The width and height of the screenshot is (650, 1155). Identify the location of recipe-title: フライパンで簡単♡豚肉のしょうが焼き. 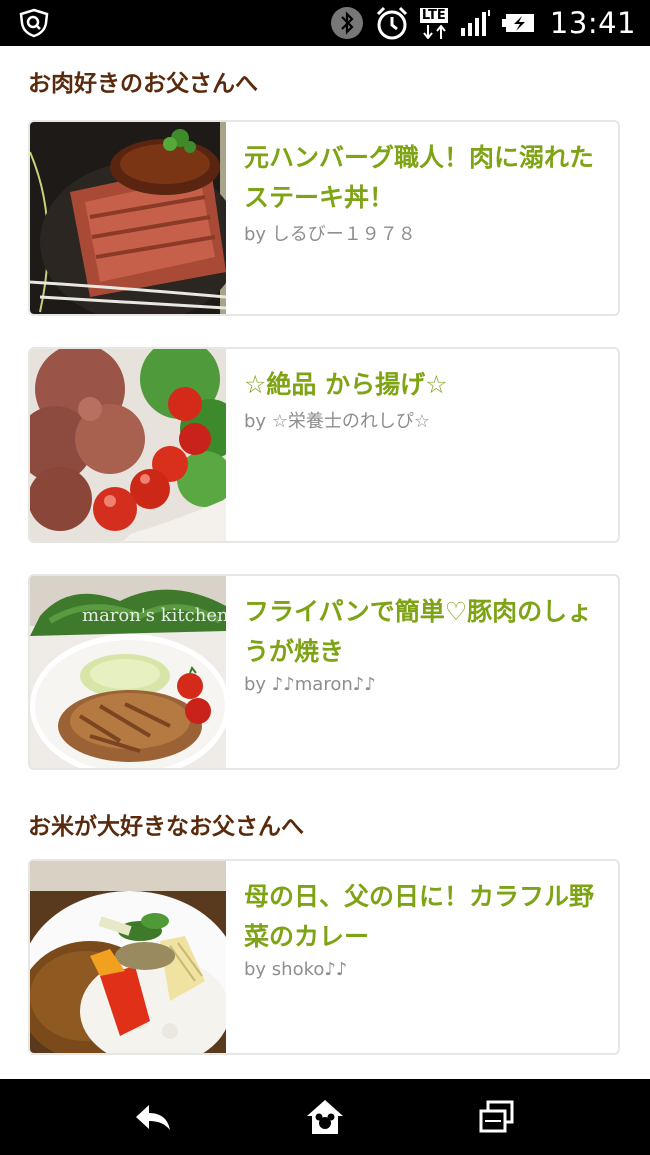
(424, 632).